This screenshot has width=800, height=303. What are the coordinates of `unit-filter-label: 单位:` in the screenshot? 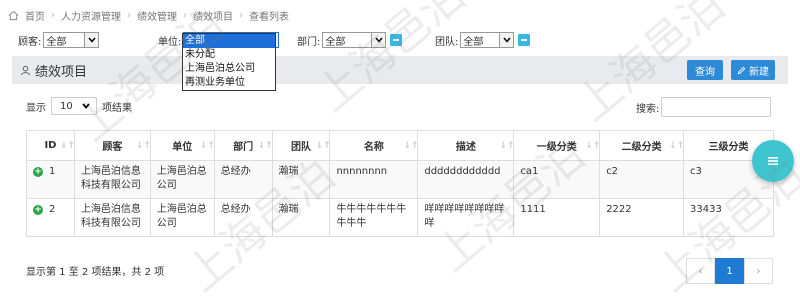 It's located at (170, 42).